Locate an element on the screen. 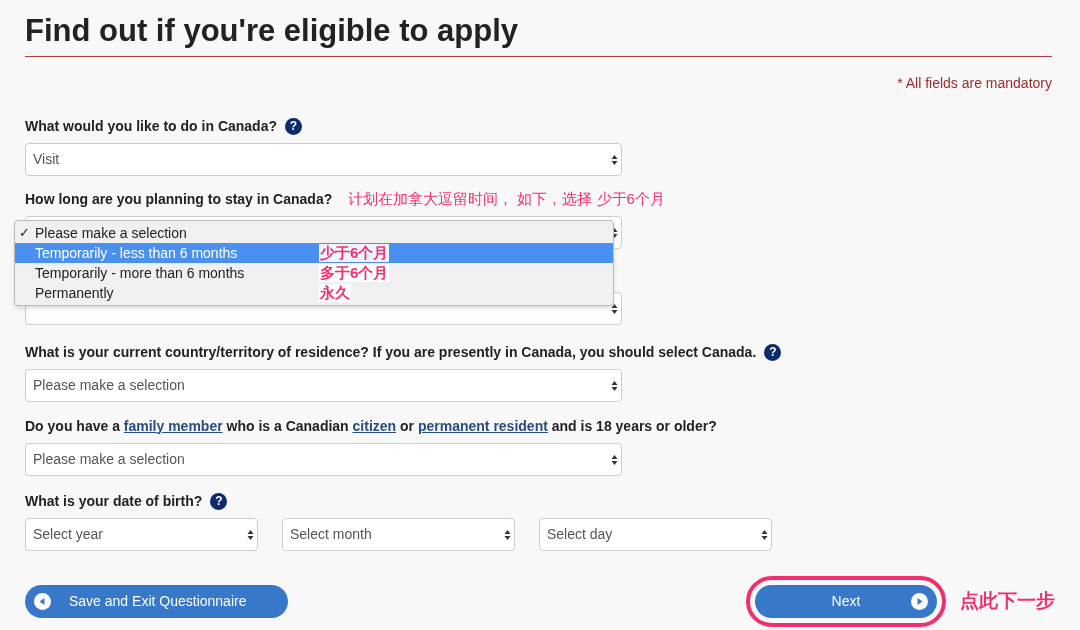 The width and height of the screenshot is (1080, 630). question-label: Do you have a family member who is a Canadian citizen or permanent resident and is 18 years or older? is located at coordinates (371, 426).